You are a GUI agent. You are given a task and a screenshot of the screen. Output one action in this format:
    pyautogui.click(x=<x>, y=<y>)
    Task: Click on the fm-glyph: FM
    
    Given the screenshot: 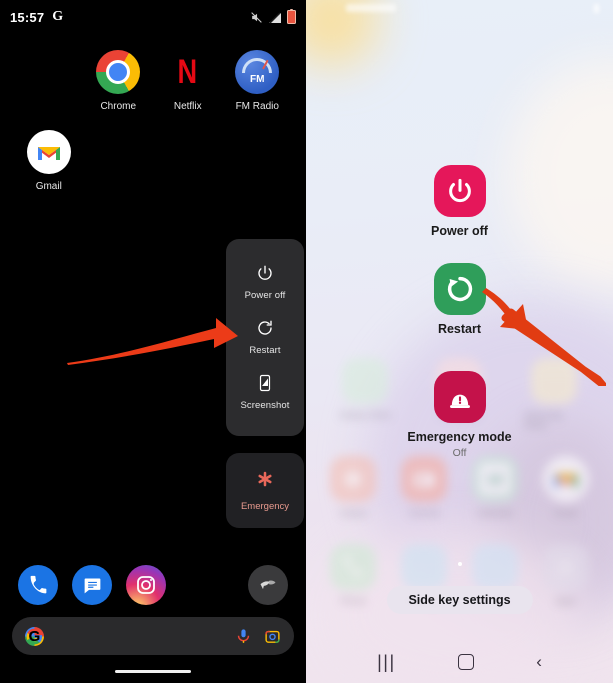 What is the action you would take?
    pyautogui.click(x=257, y=79)
    